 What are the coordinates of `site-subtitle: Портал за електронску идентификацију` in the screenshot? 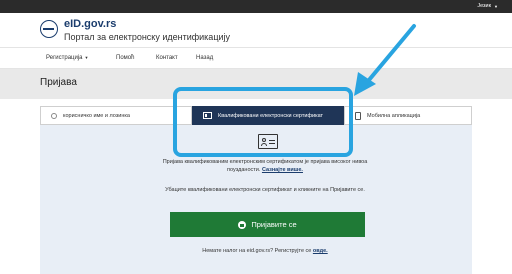 It's located at (147, 37).